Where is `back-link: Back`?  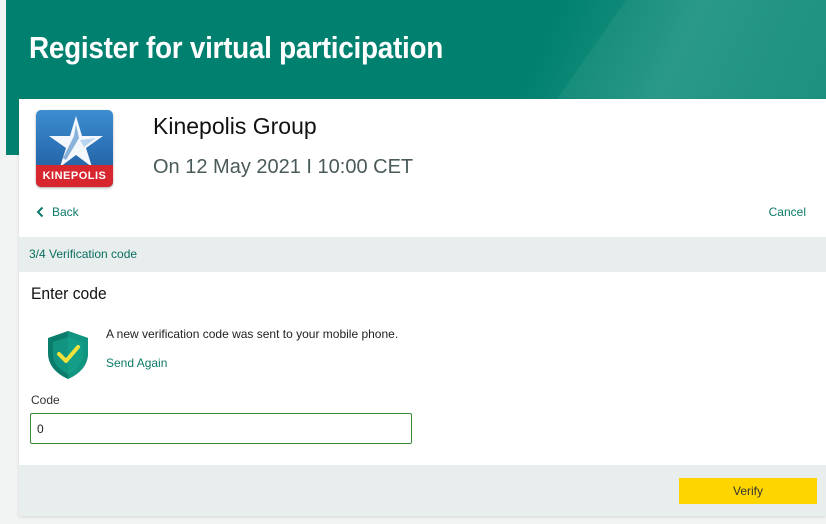
back-link: Back is located at coordinates (57, 212).